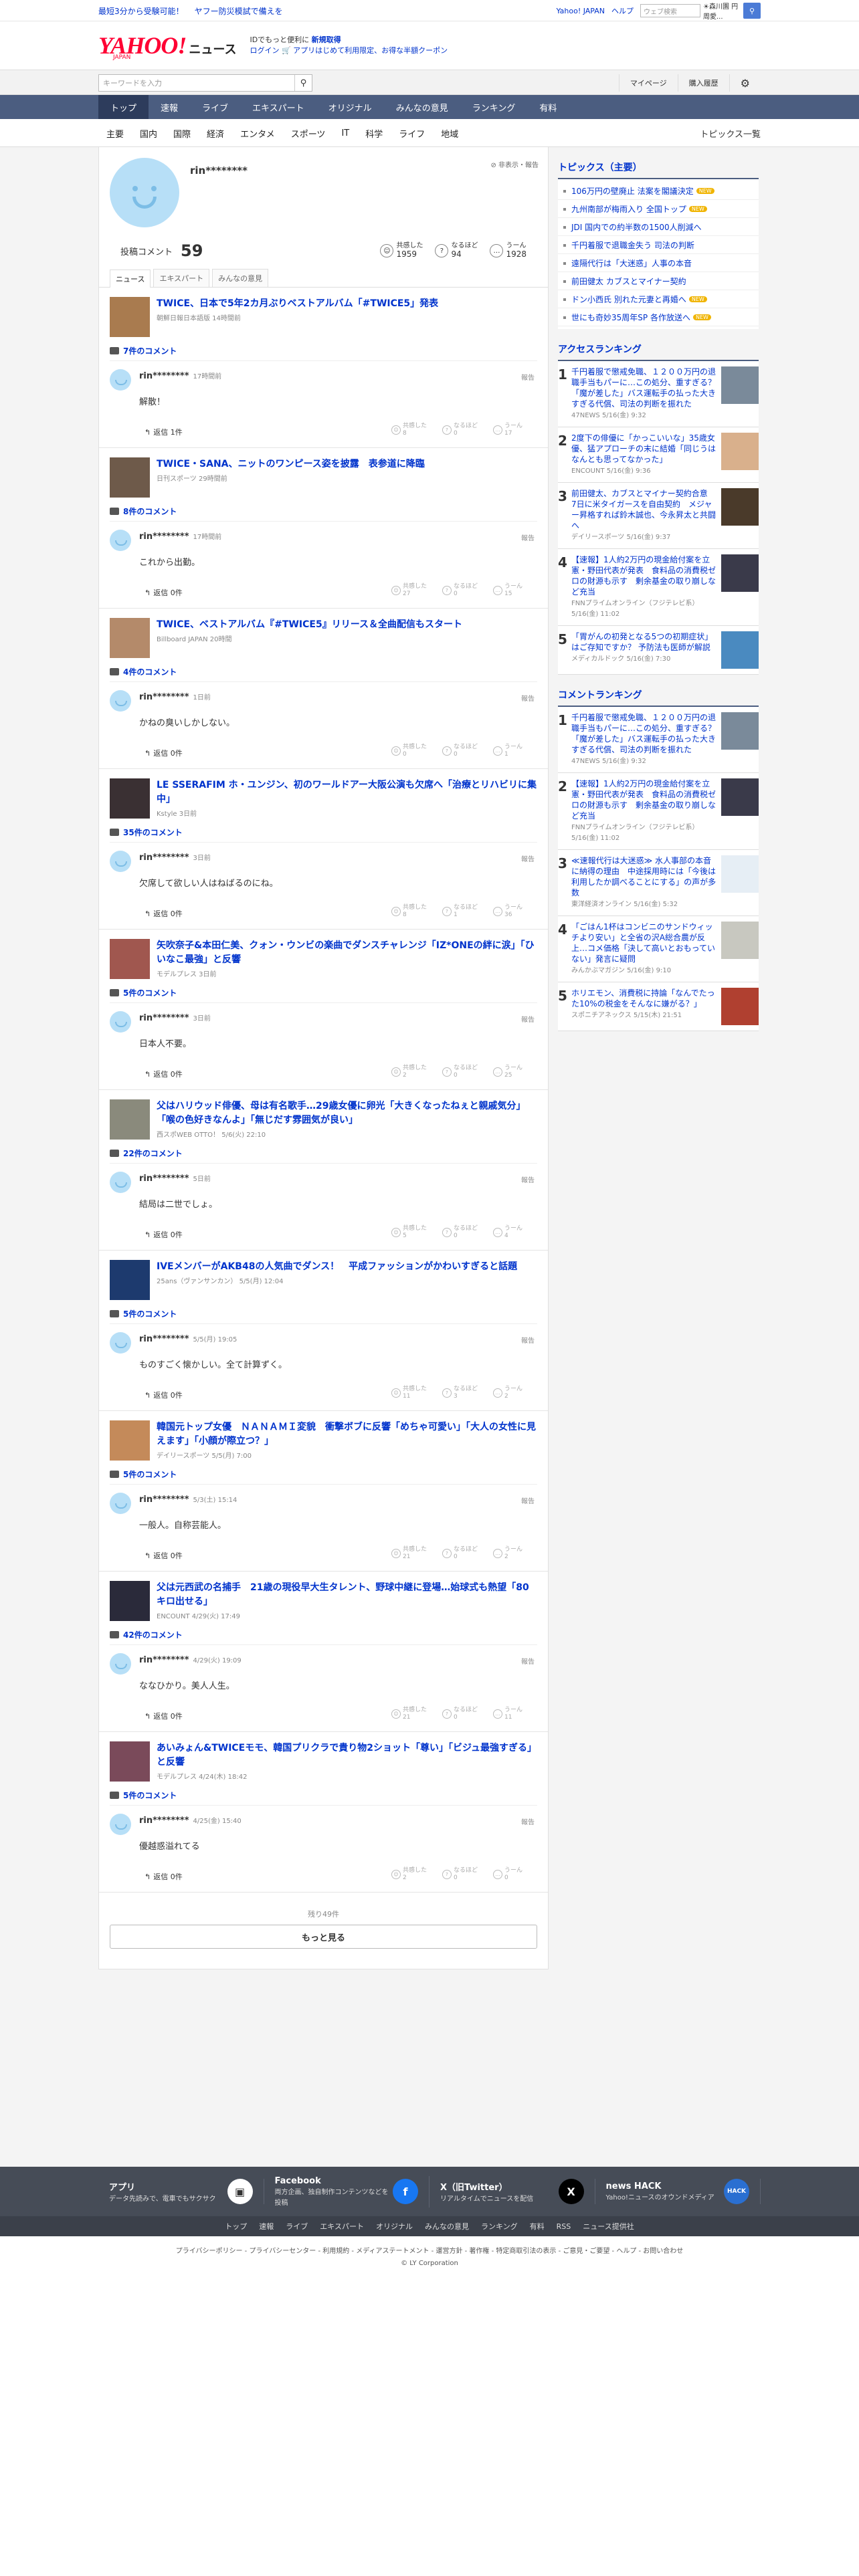  What do you see at coordinates (394, 2226) in the screenshot?
I see `footer-nav-4: オリジナル` at bounding box center [394, 2226].